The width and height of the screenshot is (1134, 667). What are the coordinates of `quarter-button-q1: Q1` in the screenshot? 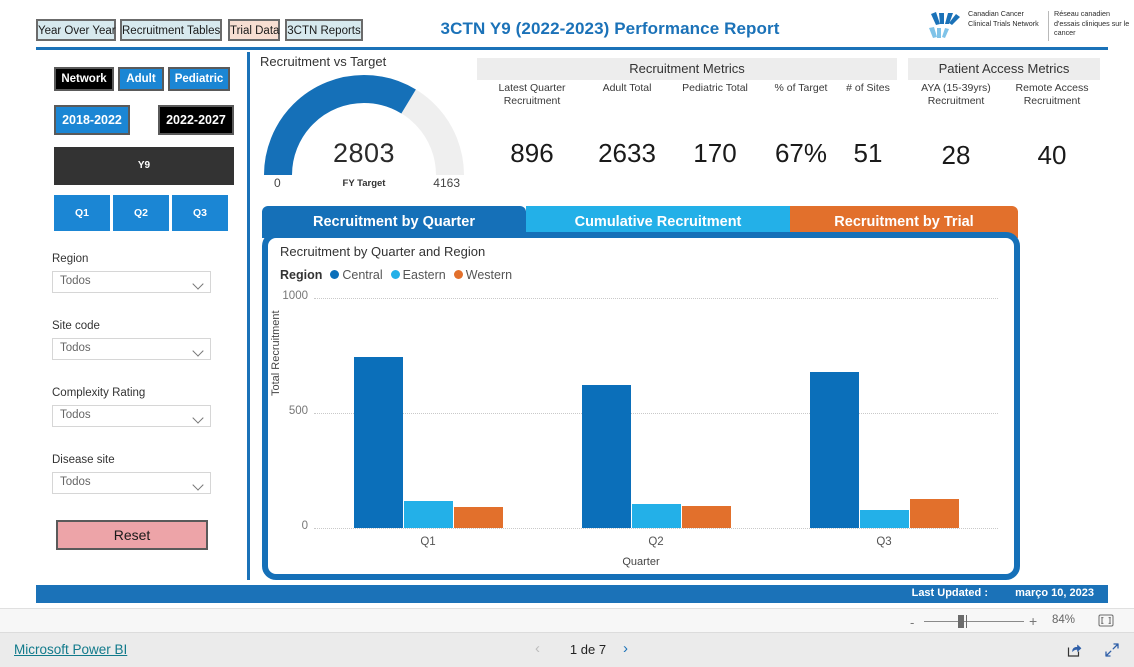 It's located at (82, 213).